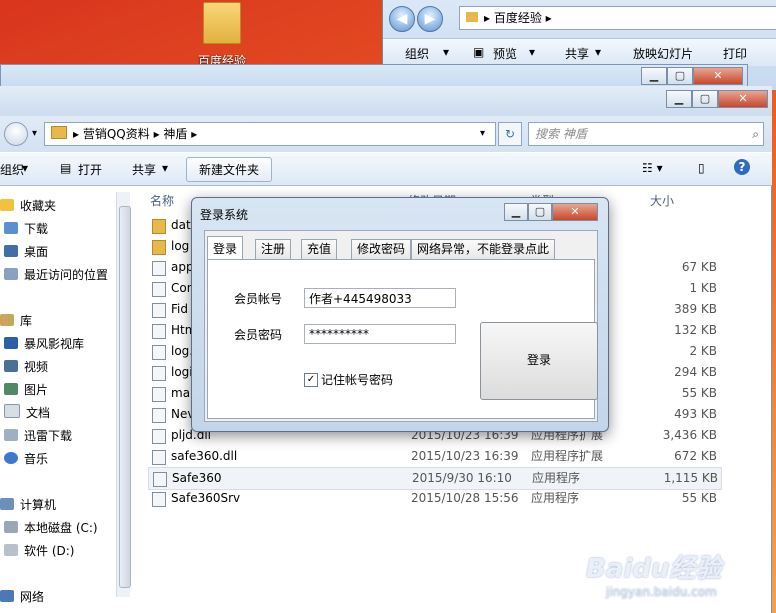 The image size is (776, 613). Describe the element at coordinates (273, 249) in the screenshot. I see `tab-register: 注册` at that location.